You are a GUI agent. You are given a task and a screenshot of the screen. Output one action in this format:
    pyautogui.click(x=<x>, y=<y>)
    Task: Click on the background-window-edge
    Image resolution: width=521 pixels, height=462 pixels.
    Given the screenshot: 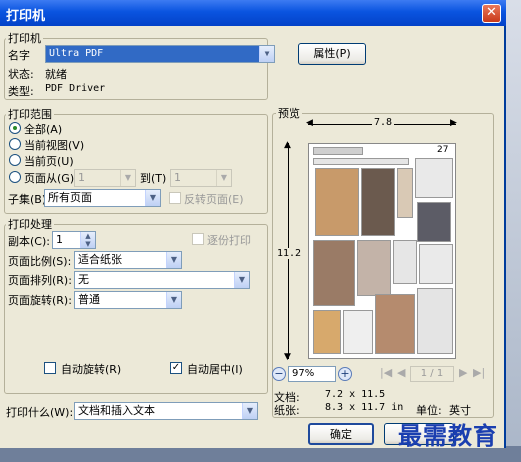 What is the action you would take?
    pyautogui.click(x=513, y=231)
    